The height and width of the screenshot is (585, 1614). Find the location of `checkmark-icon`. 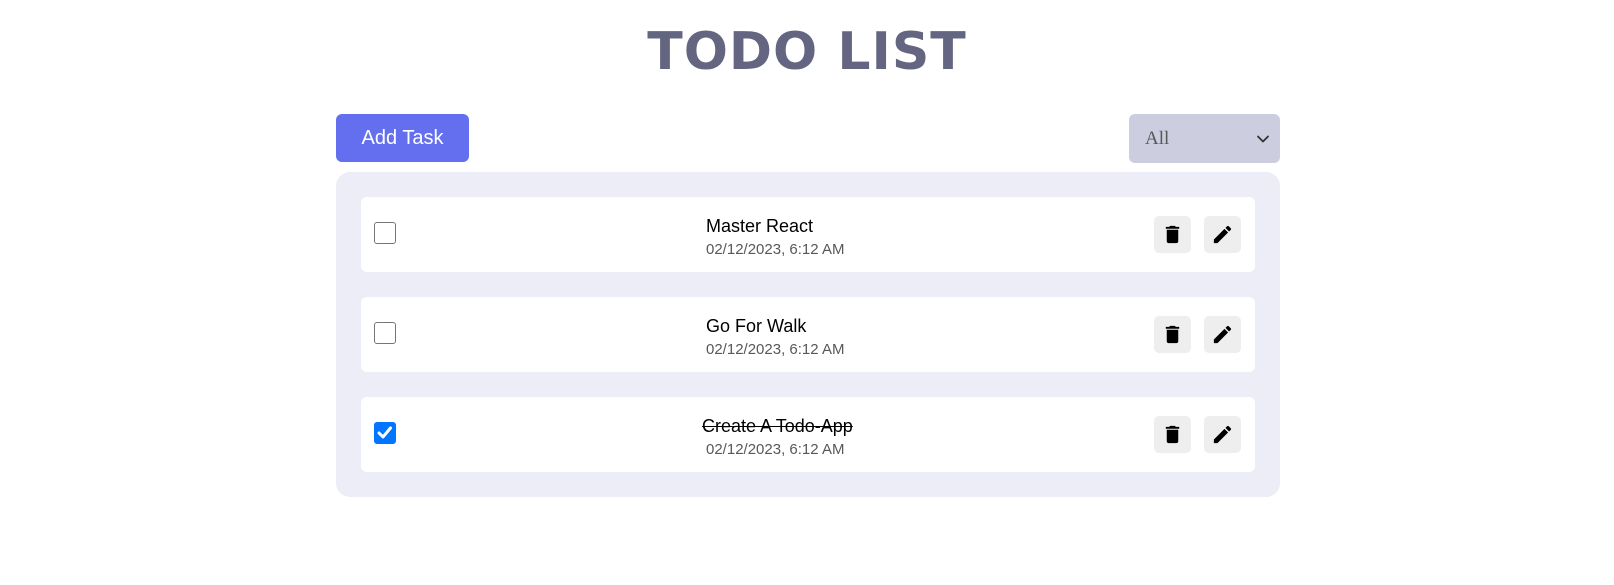

checkmark-icon is located at coordinates (384, 432).